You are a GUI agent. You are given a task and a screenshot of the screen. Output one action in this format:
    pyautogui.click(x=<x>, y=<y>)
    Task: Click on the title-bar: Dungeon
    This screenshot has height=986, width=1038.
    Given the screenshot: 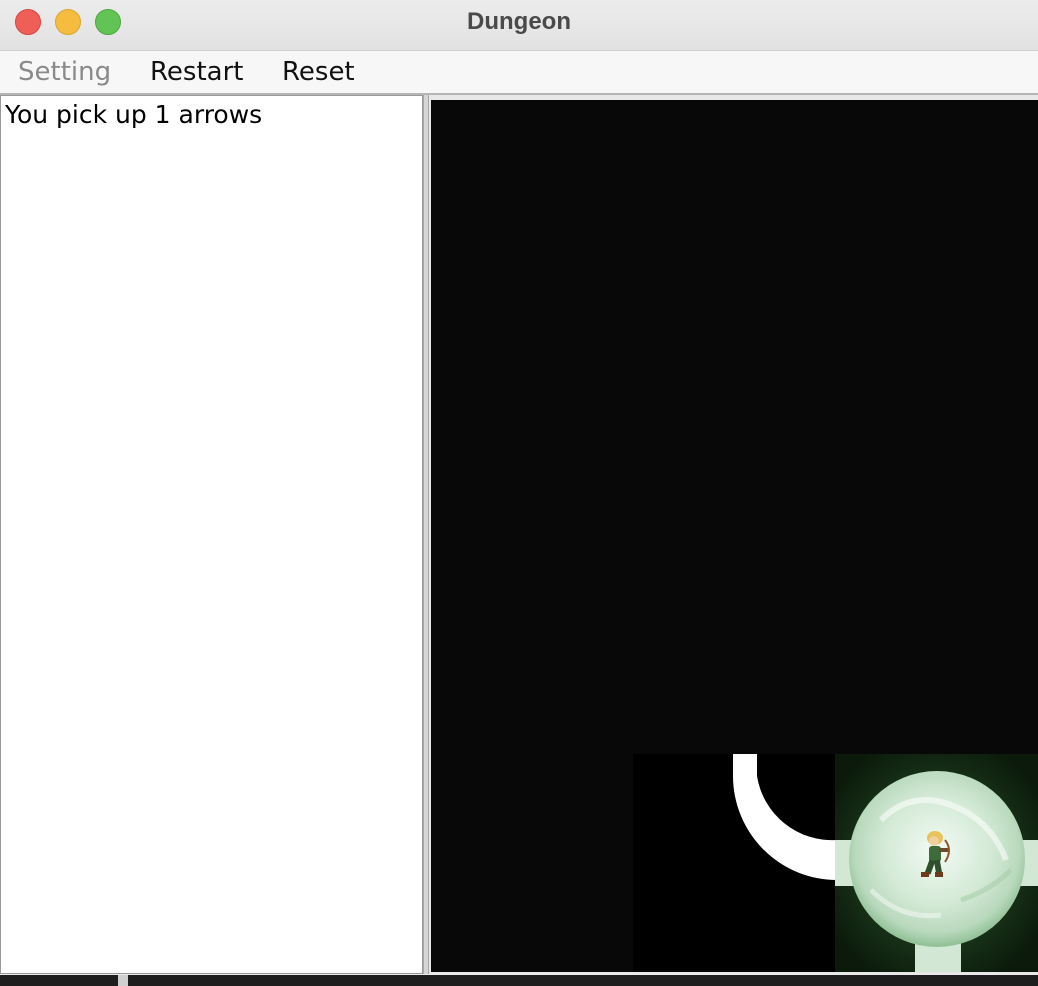 What is the action you would take?
    pyautogui.click(x=519, y=25)
    